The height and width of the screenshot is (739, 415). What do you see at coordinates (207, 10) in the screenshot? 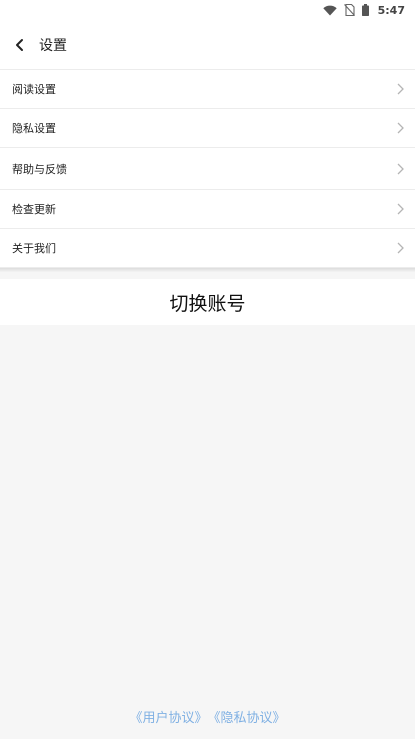
I see `status-bar: 5:47` at bounding box center [207, 10].